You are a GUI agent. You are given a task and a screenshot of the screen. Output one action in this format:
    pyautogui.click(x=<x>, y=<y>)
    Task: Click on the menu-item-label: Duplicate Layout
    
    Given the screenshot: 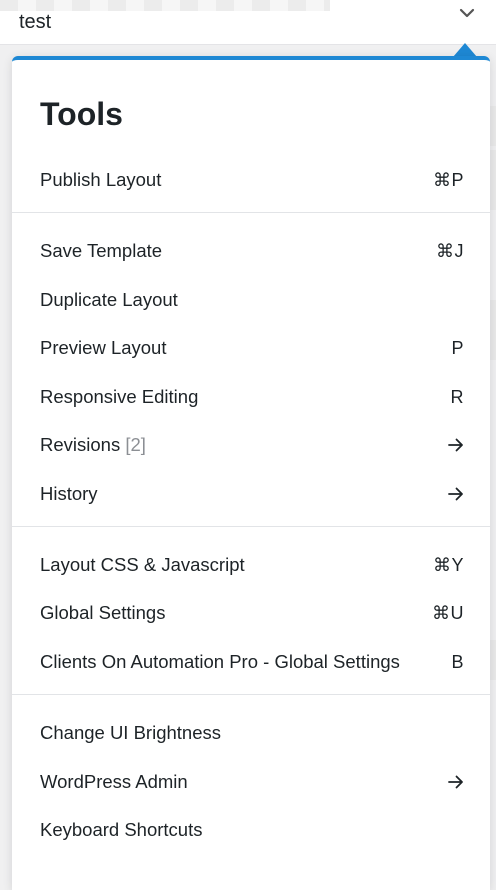 What is the action you would take?
    pyautogui.click(x=109, y=299)
    